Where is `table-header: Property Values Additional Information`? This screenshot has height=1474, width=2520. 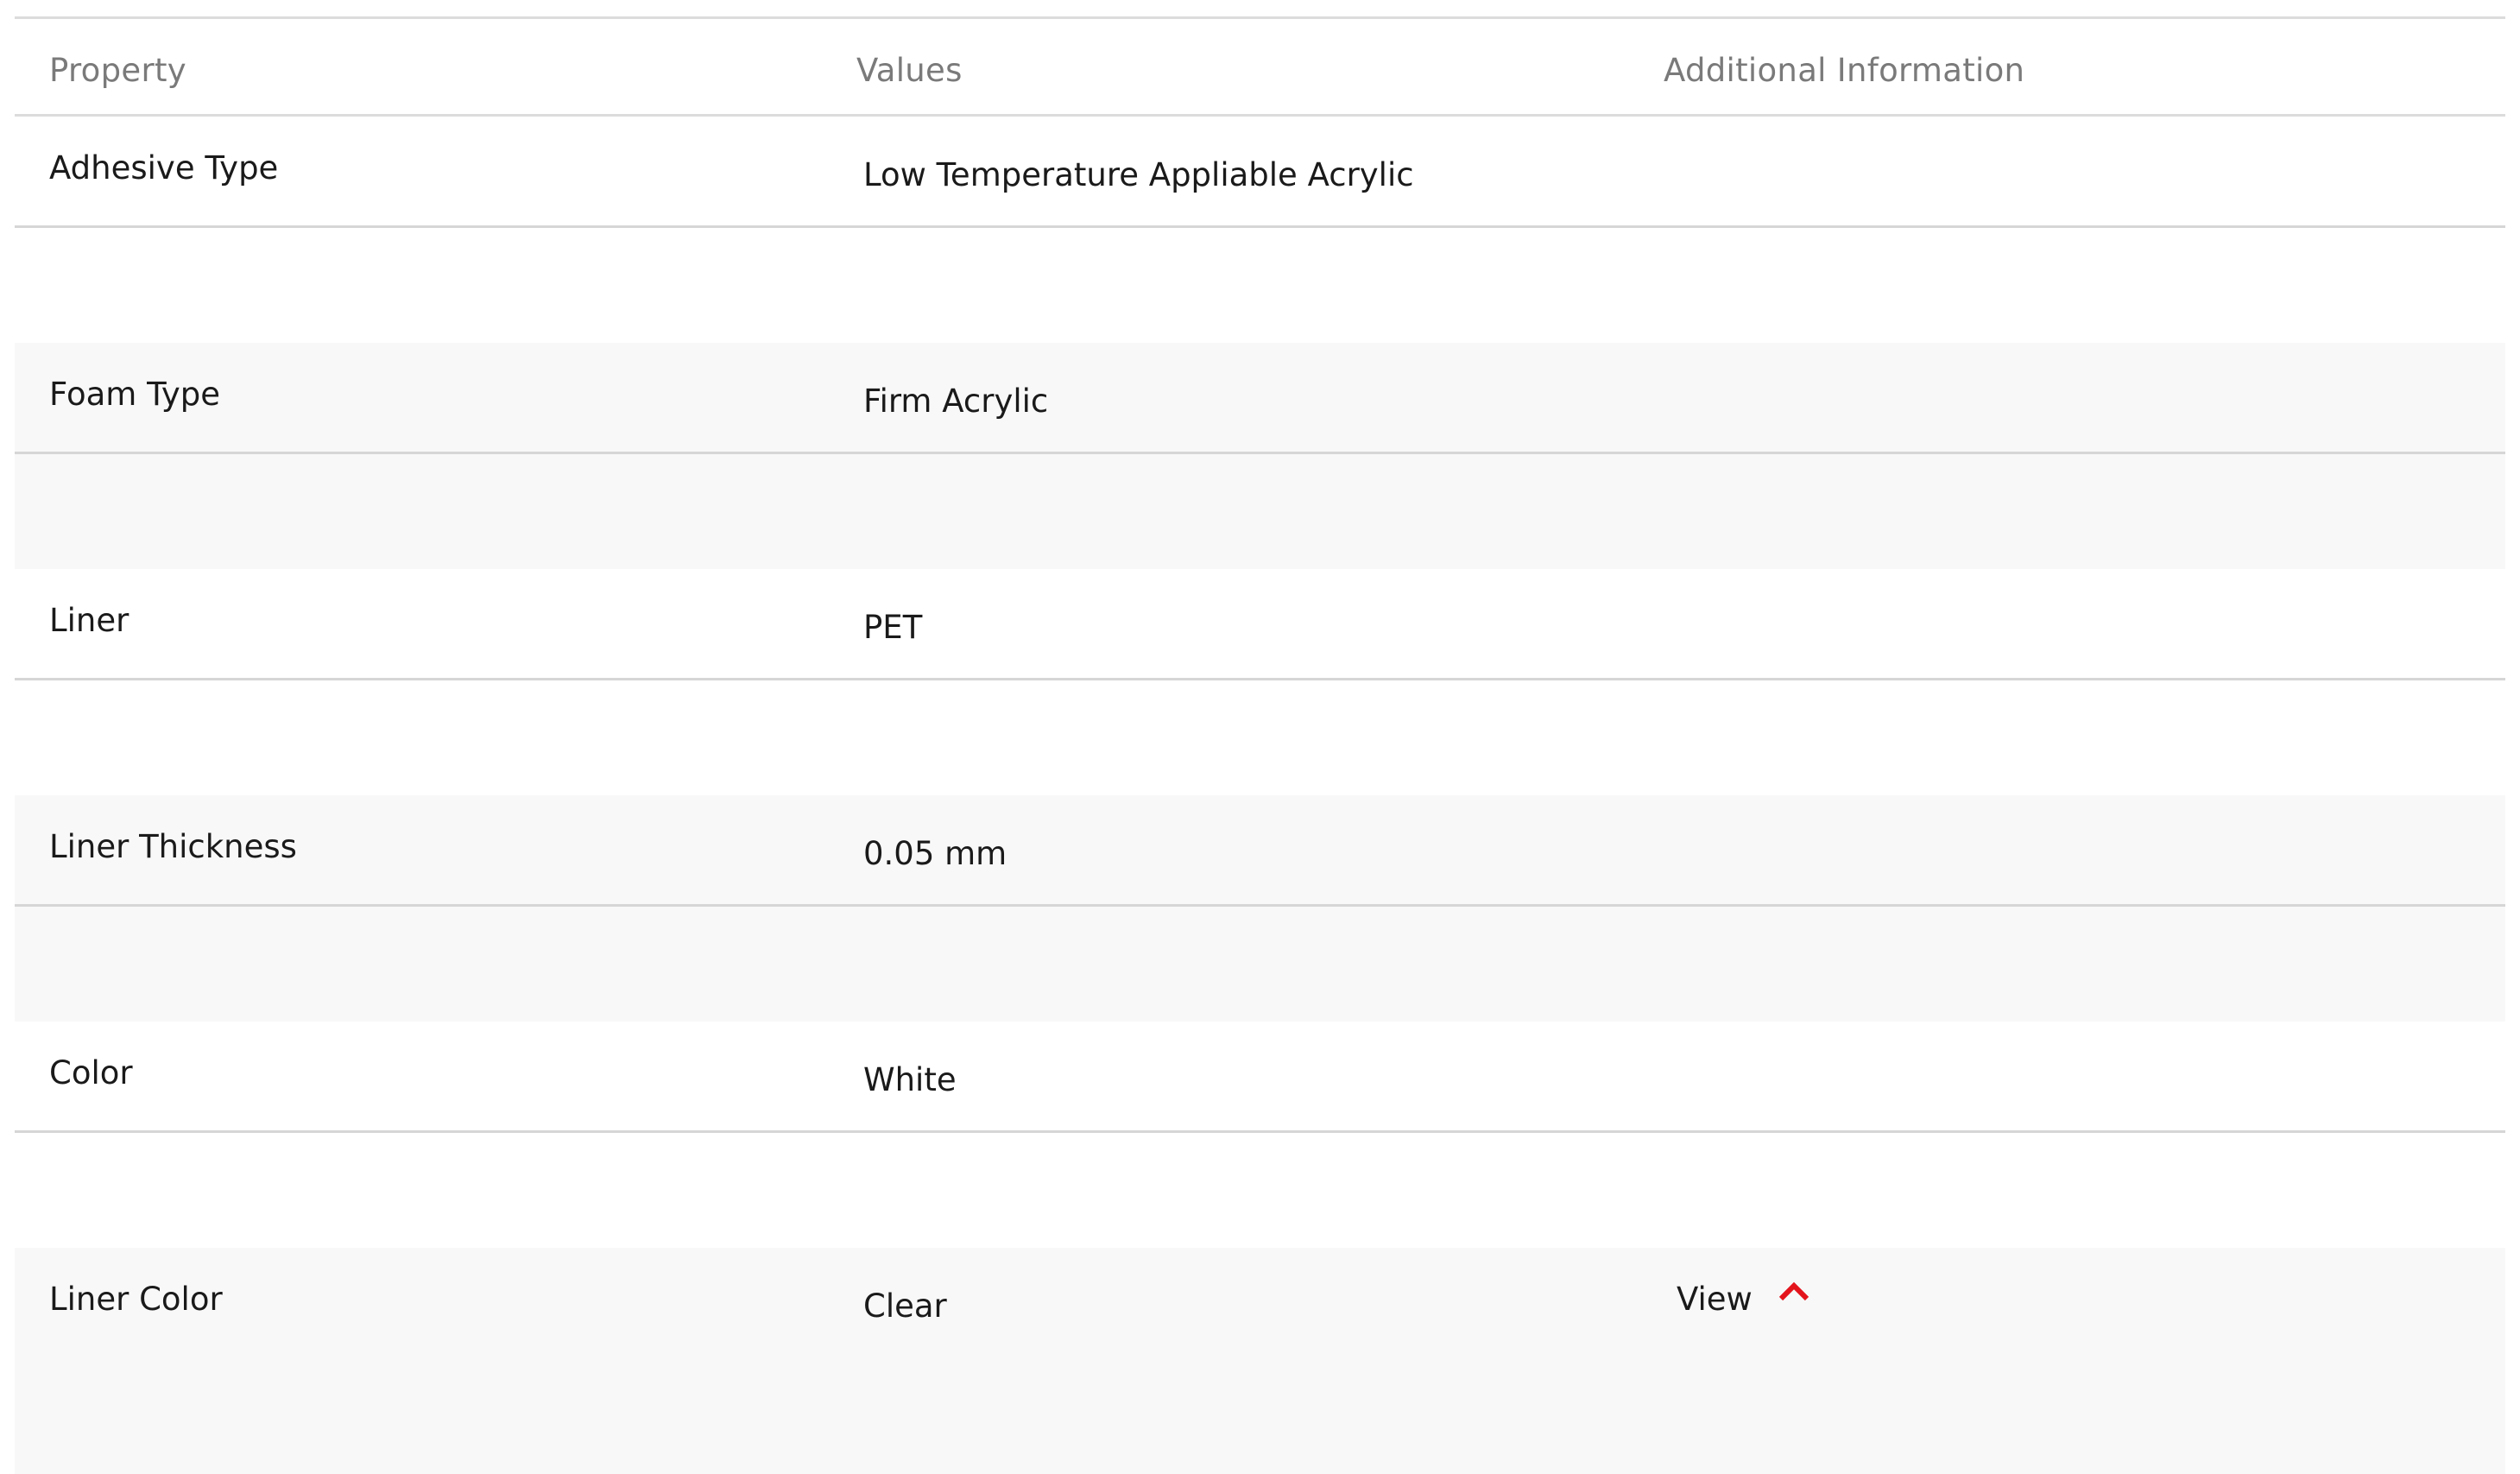 table-header: Property Values Additional Information is located at coordinates (1260, 68).